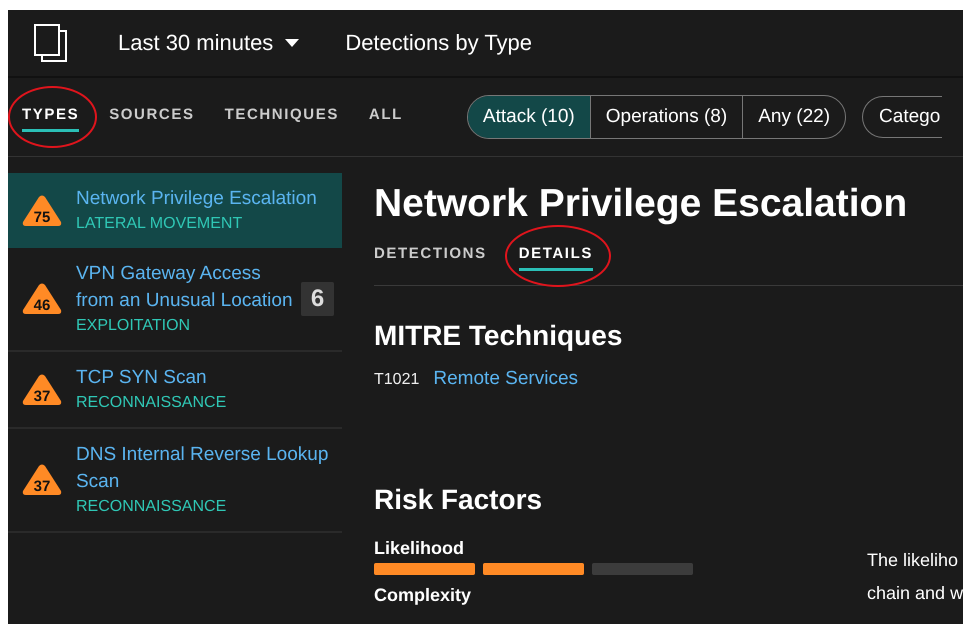 The image size is (963, 624). What do you see at coordinates (913, 560) in the screenshot?
I see `risk-description: The likeliho` at bounding box center [913, 560].